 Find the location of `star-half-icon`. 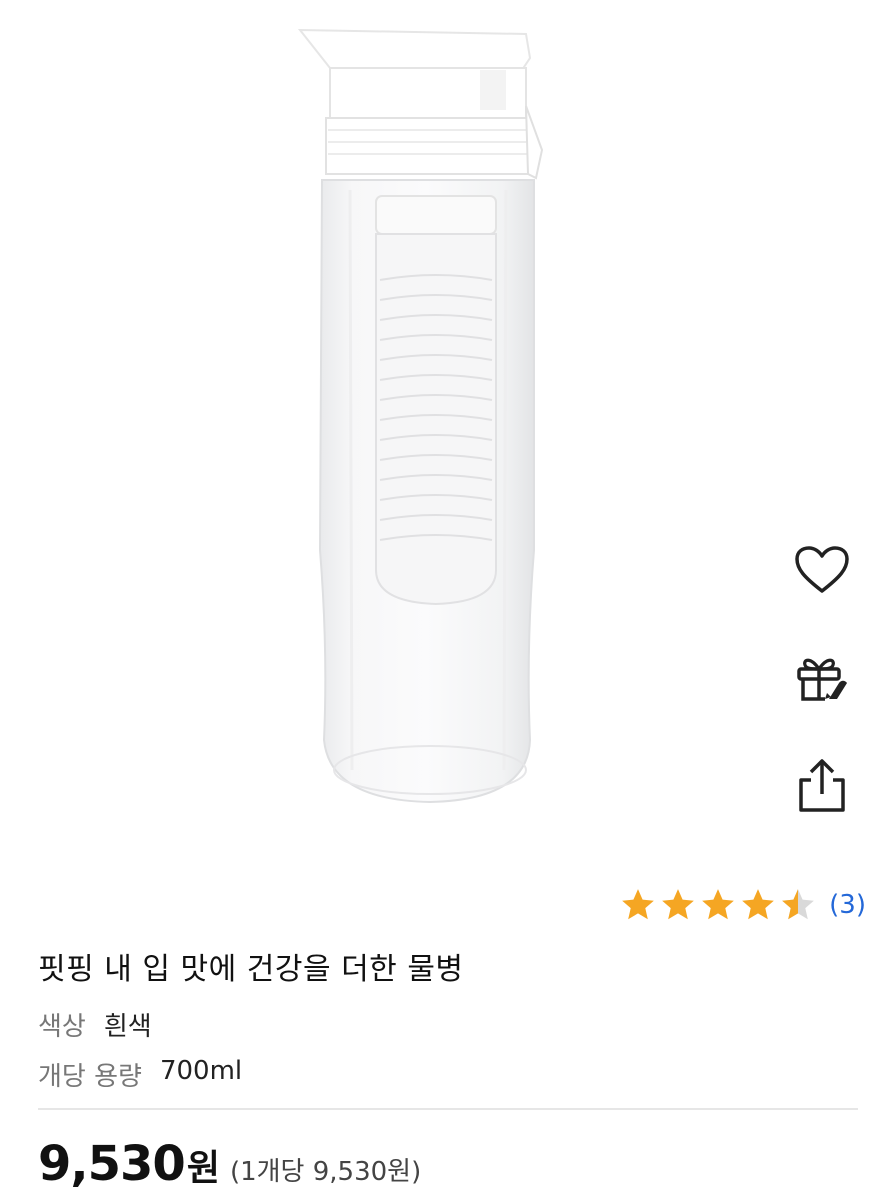

star-half-icon is located at coordinates (798, 904).